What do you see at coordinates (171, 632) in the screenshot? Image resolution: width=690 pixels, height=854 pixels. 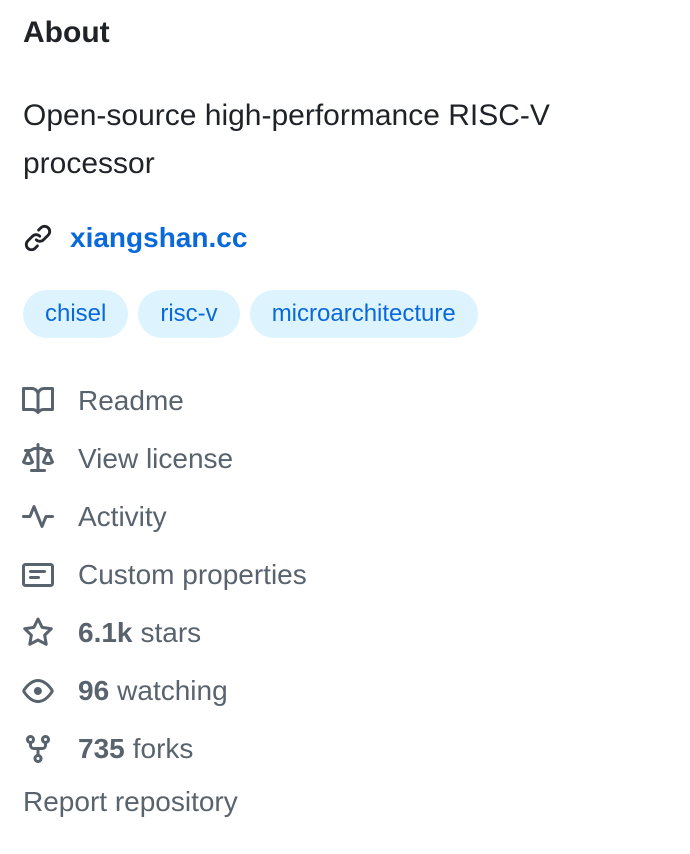 I see `stars-label: stars` at bounding box center [171, 632].